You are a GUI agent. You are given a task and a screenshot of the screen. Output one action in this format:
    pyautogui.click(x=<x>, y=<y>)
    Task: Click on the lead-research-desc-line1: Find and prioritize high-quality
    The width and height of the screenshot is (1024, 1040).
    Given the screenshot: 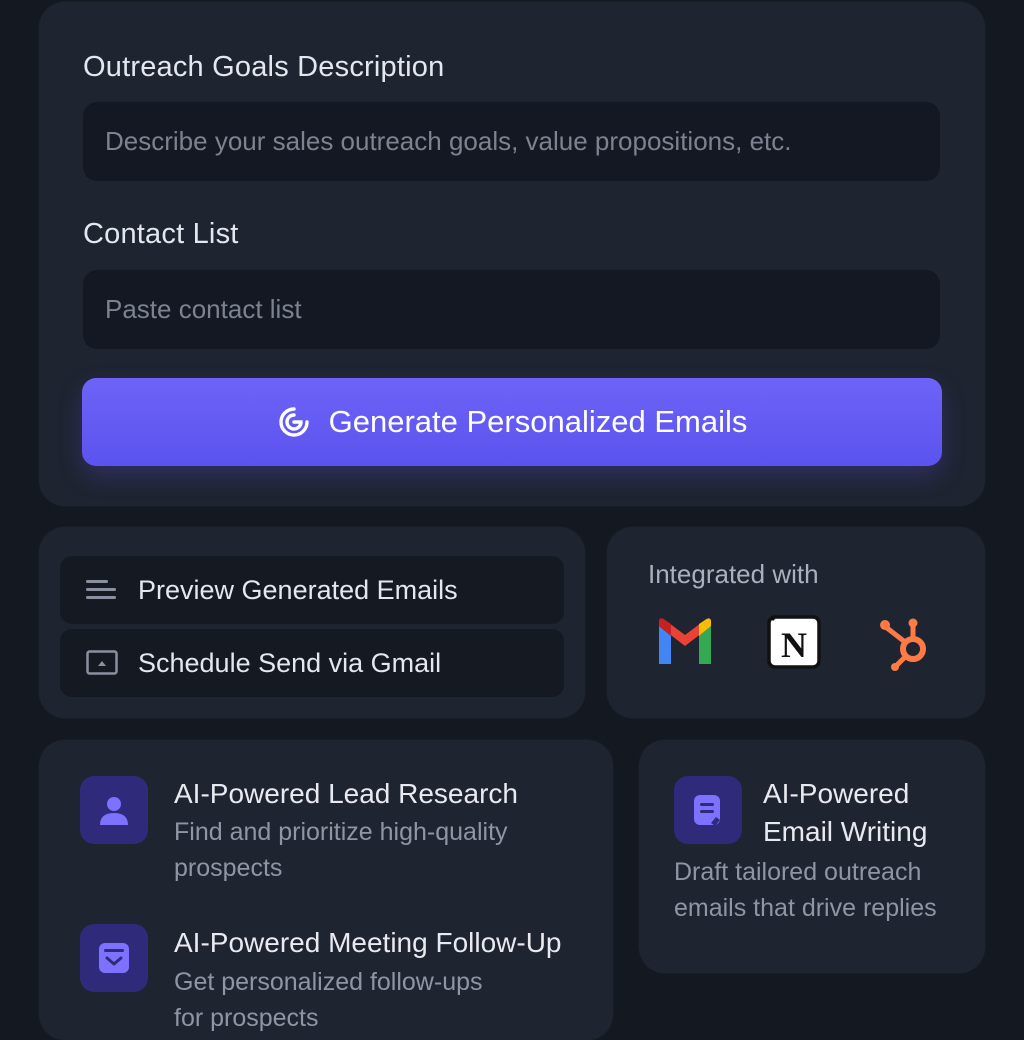 What is the action you would take?
    pyautogui.click(x=341, y=832)
    